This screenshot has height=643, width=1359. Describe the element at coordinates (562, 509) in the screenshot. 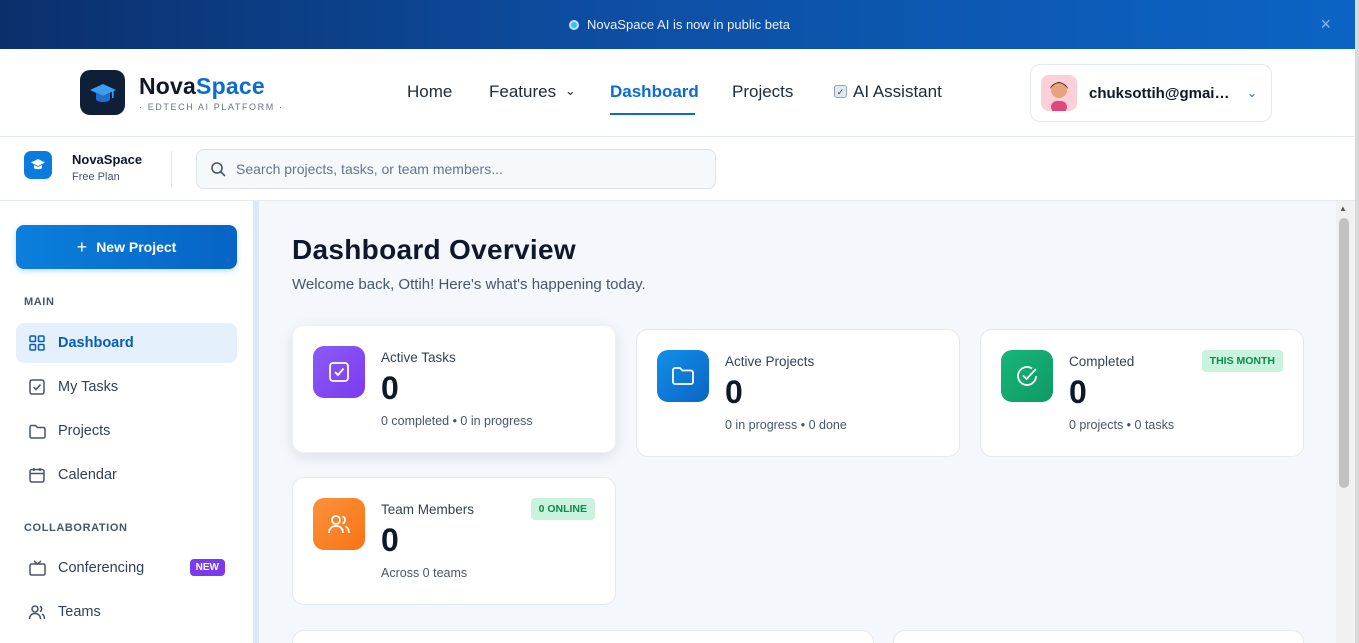

I see `online-badge: 0 ONLINE` at that location.